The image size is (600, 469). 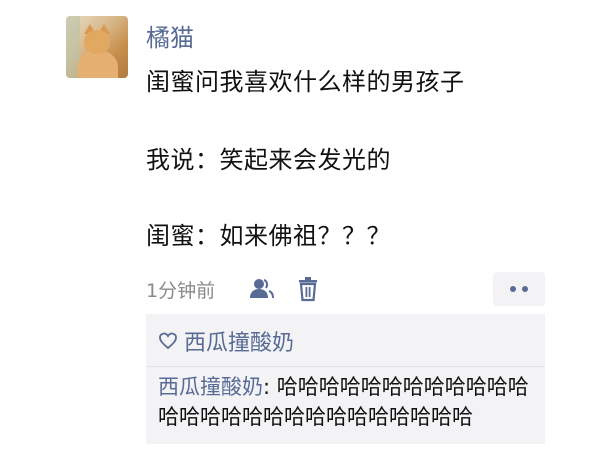 What do you see at coordinates (308, 289) in the screenshot?
I see `trash-icon` at bounding box center [308, 289].